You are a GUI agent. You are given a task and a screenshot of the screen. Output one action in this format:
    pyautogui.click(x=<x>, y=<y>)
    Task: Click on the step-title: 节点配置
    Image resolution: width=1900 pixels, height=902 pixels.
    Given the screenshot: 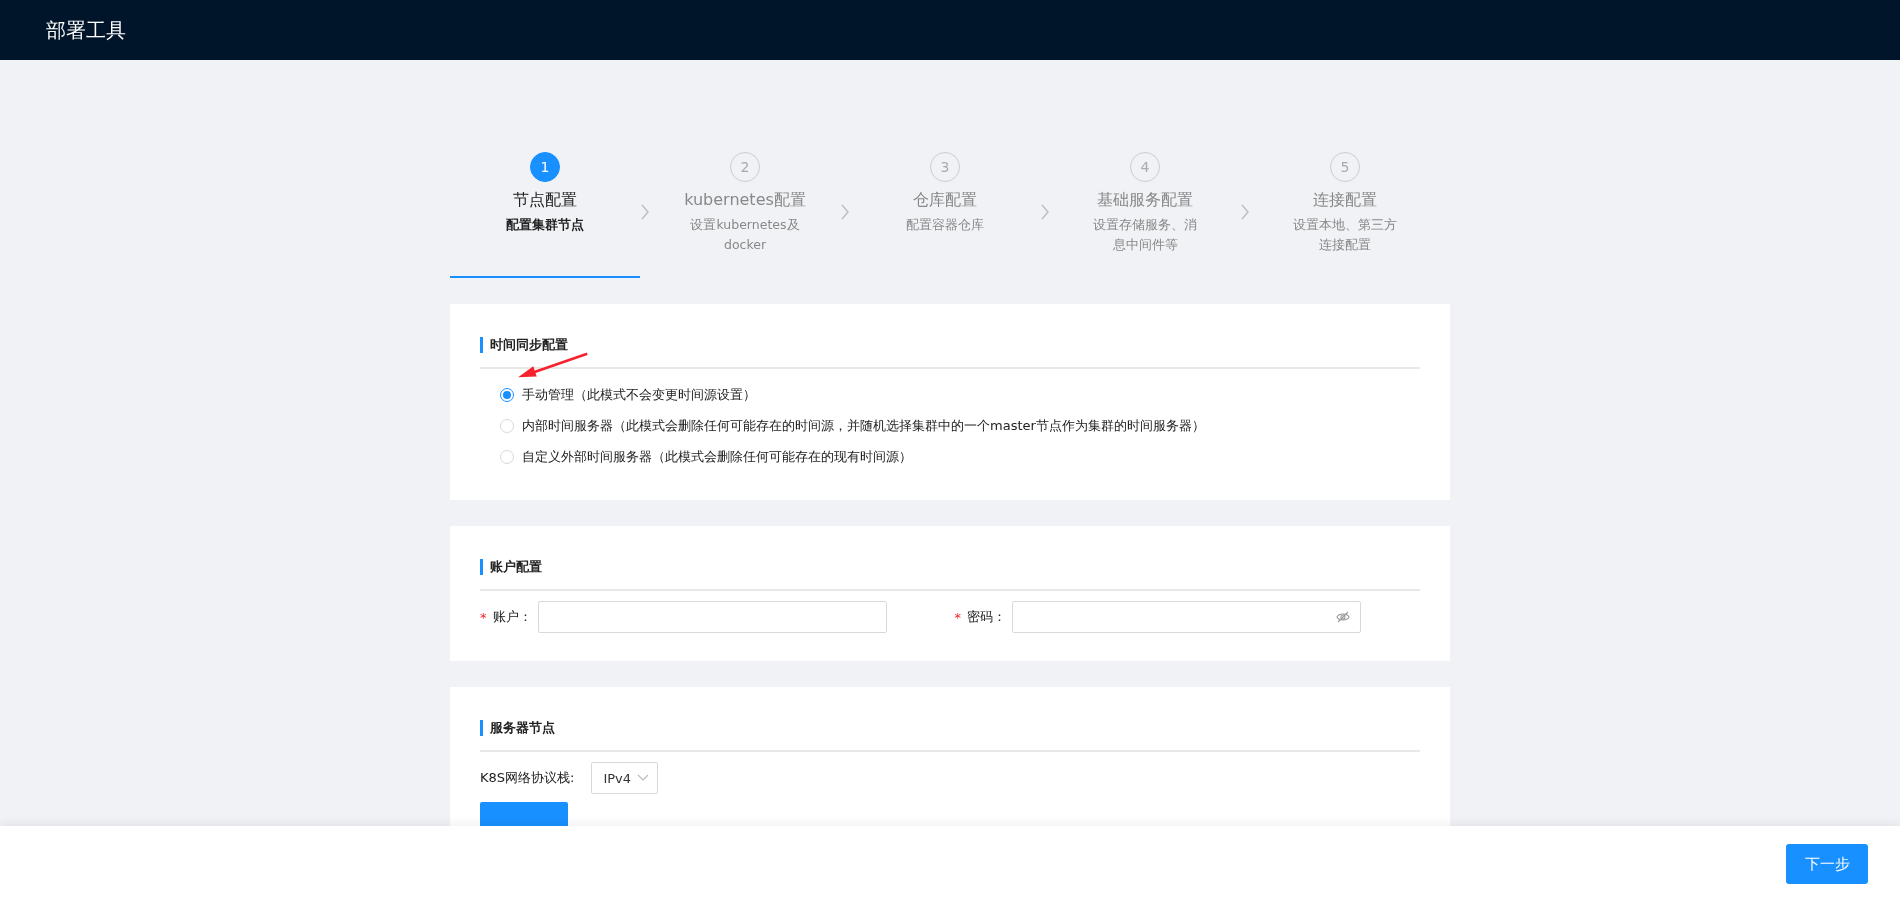 What is the action you would take?
    pyautogui.click(x=545, y=200)
    